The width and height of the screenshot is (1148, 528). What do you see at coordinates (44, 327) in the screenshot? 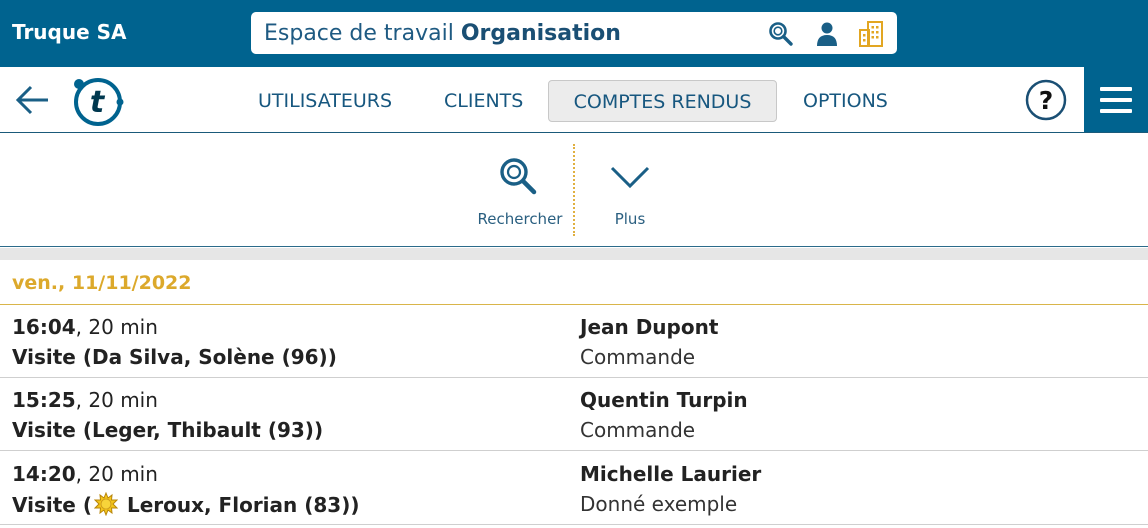
I see `time-value: 16:04` at bounding box center [44, 327].